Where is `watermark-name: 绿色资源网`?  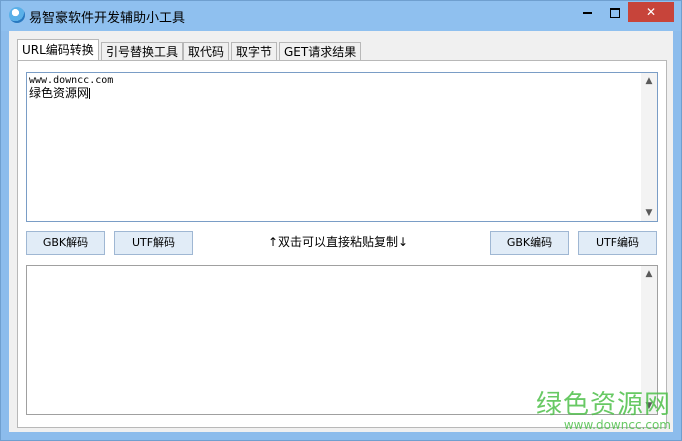
watermark-name: 绿色资源网 is located at coordinates (603, 405).